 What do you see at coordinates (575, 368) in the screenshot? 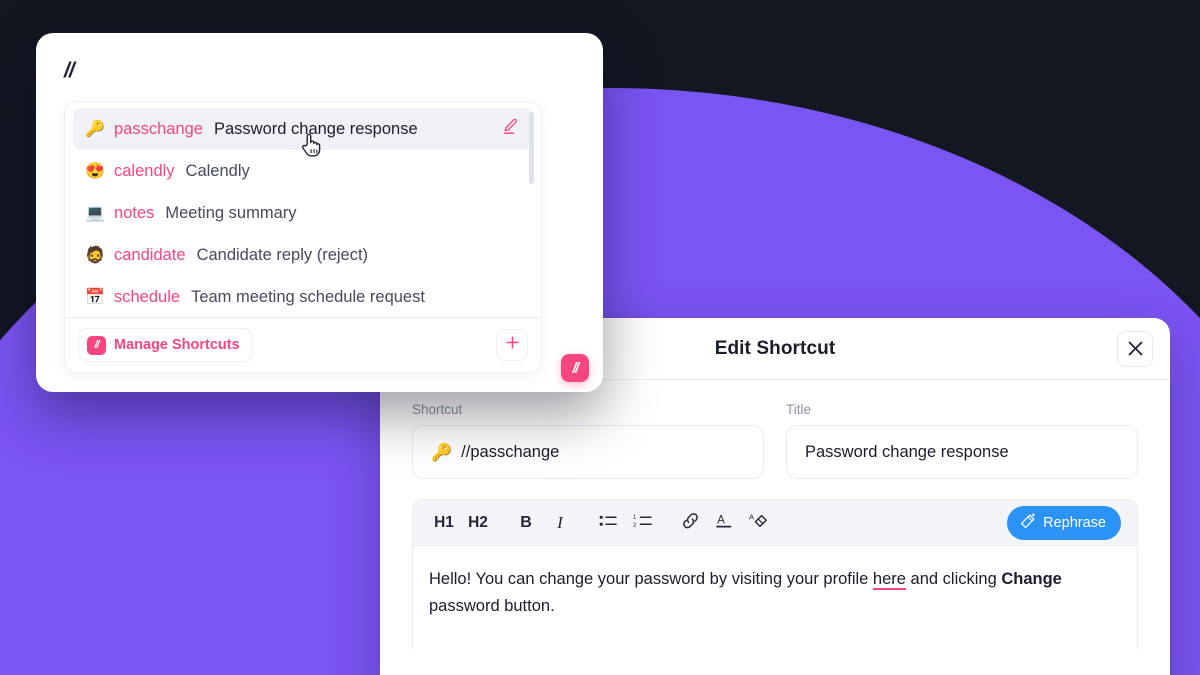
I see `floating-brand-badge: //` at bounding box center [575, 368].